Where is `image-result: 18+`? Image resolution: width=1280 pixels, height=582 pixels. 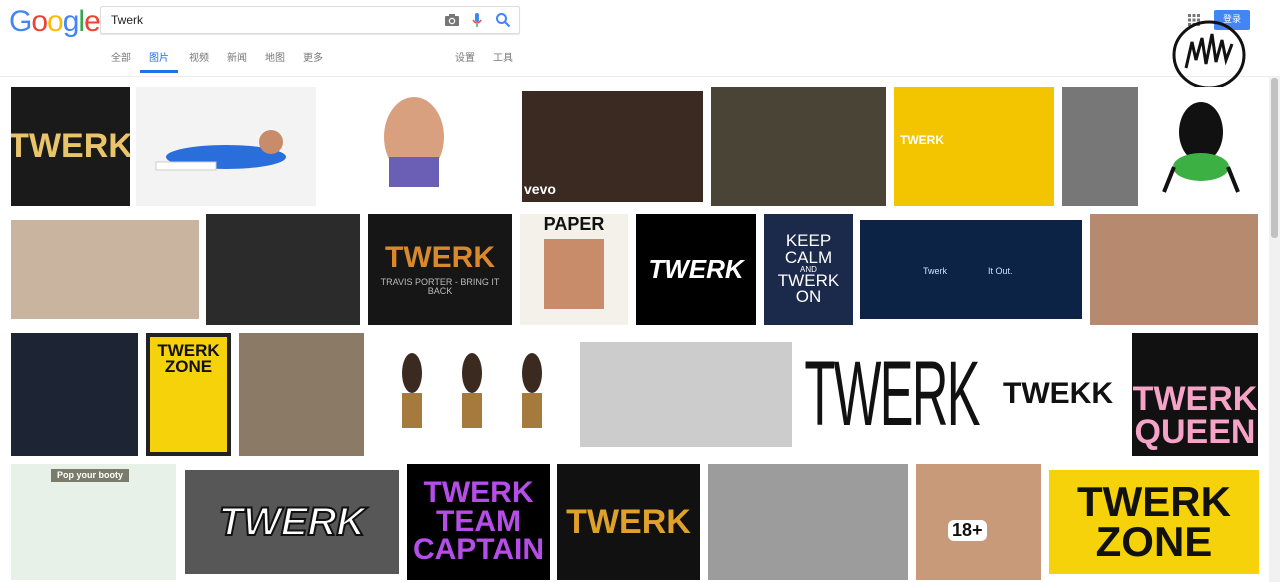
image-result: 18+ is located at coordinates (978, 522).